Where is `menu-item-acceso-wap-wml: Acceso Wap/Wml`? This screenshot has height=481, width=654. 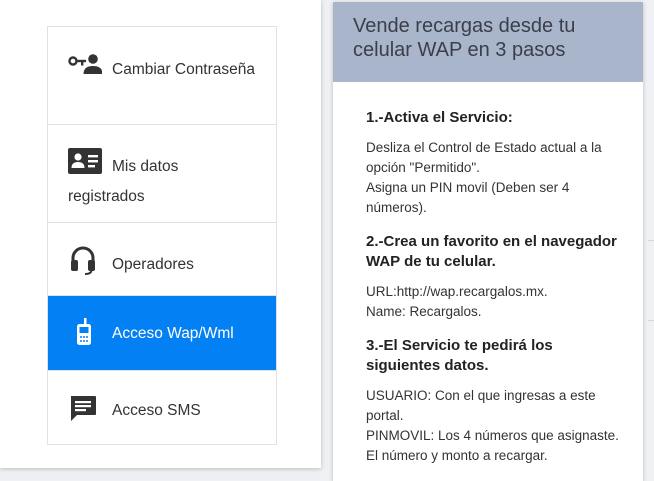
menu-item-acceso-wap-wml: Acceso Wap/Wml is located at coordinates (162, 333).